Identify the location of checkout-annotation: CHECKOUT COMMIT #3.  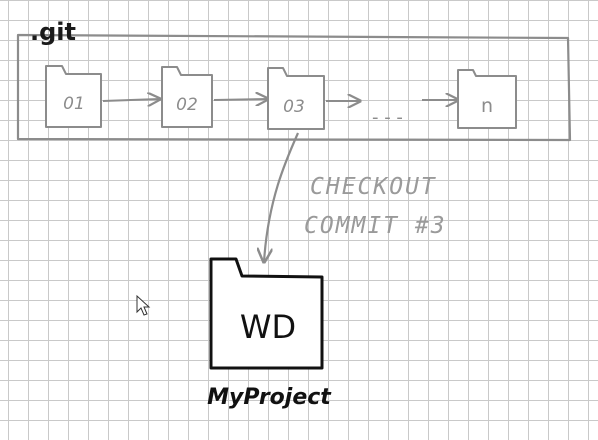
(375, 206).